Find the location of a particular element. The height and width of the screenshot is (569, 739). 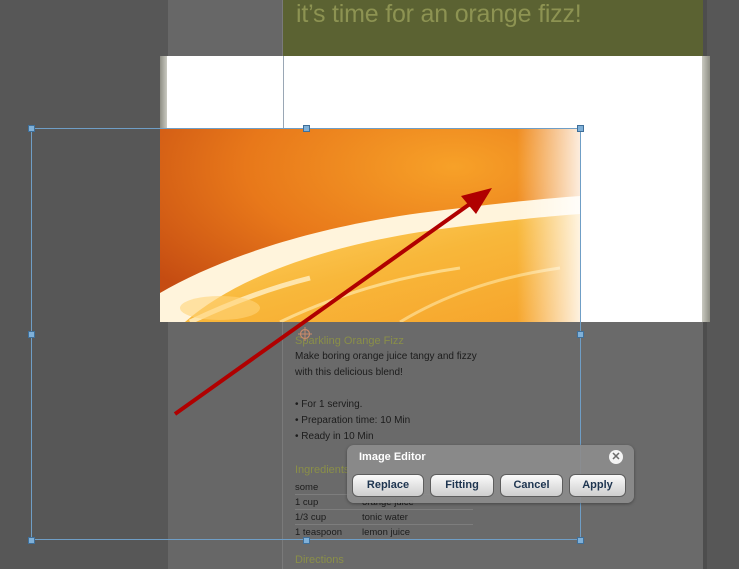

page-title: it’s time for an orange fizz! is located at coordinates (439, 14).